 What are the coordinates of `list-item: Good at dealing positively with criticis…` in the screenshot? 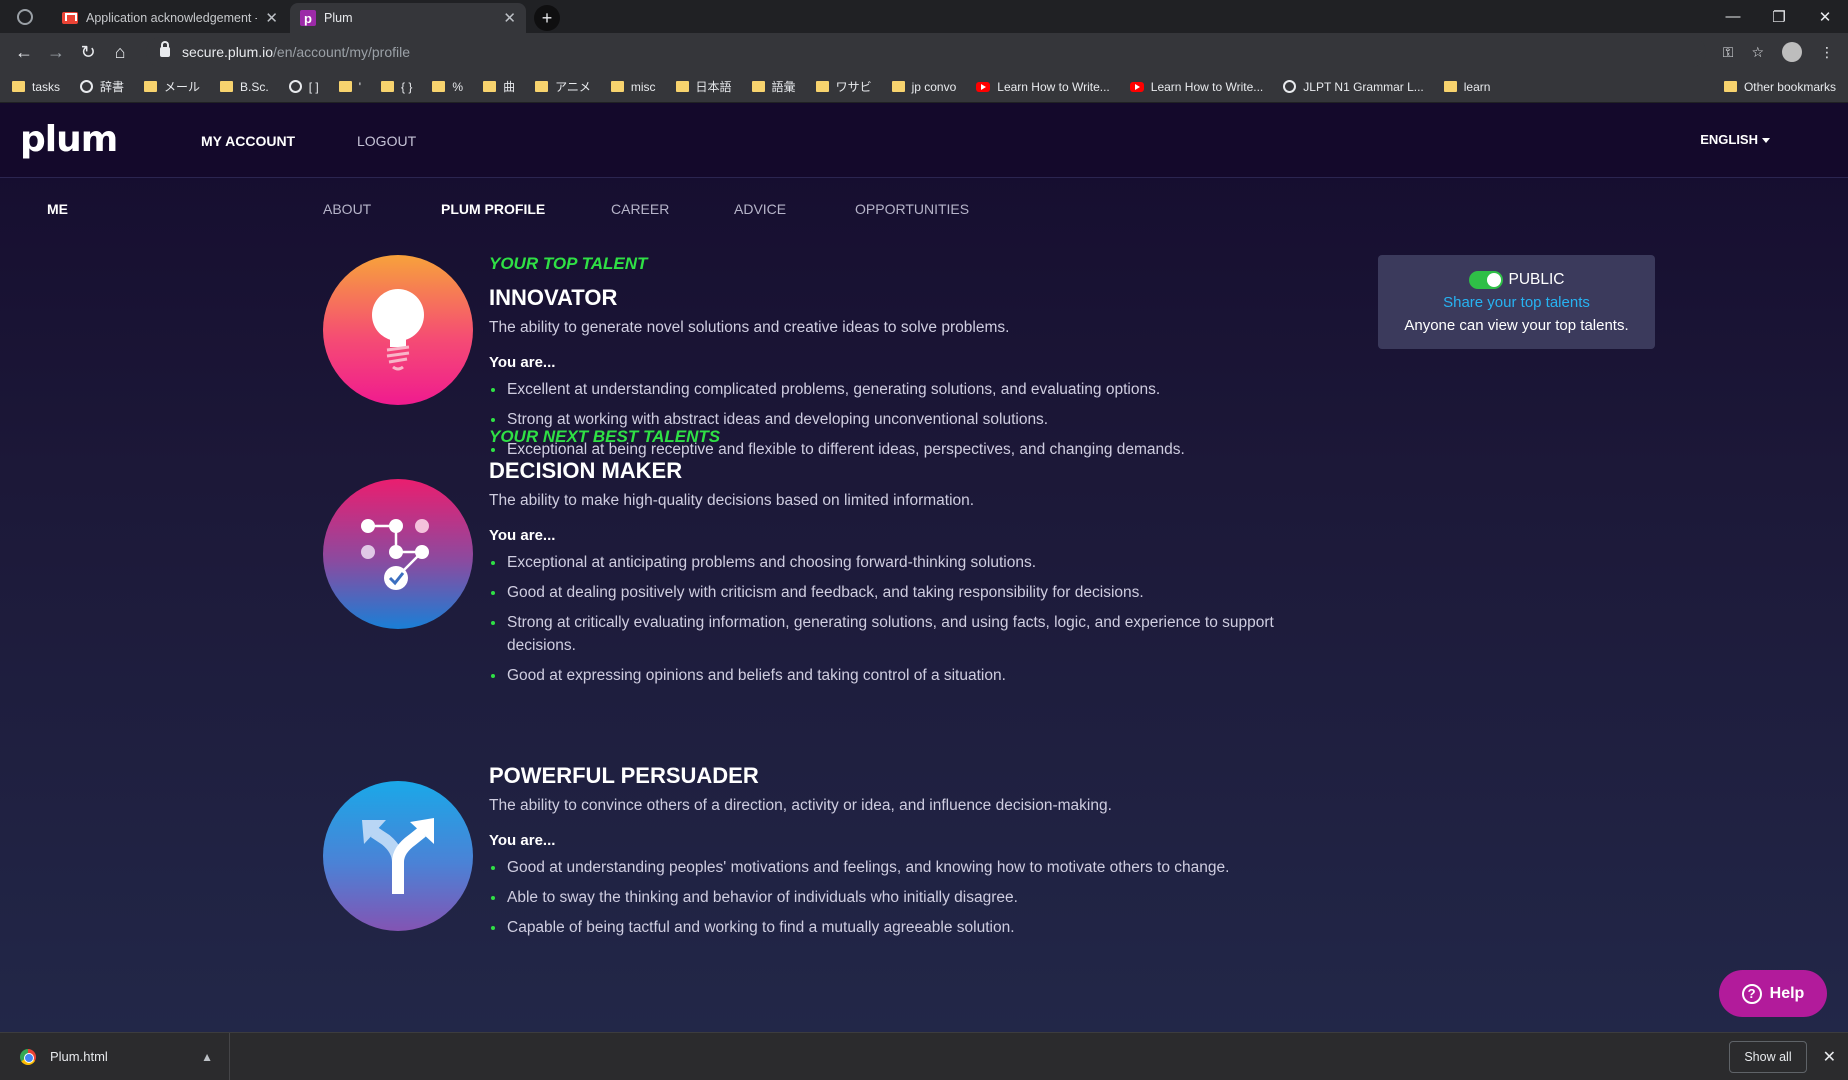 It's located at (899, 592).